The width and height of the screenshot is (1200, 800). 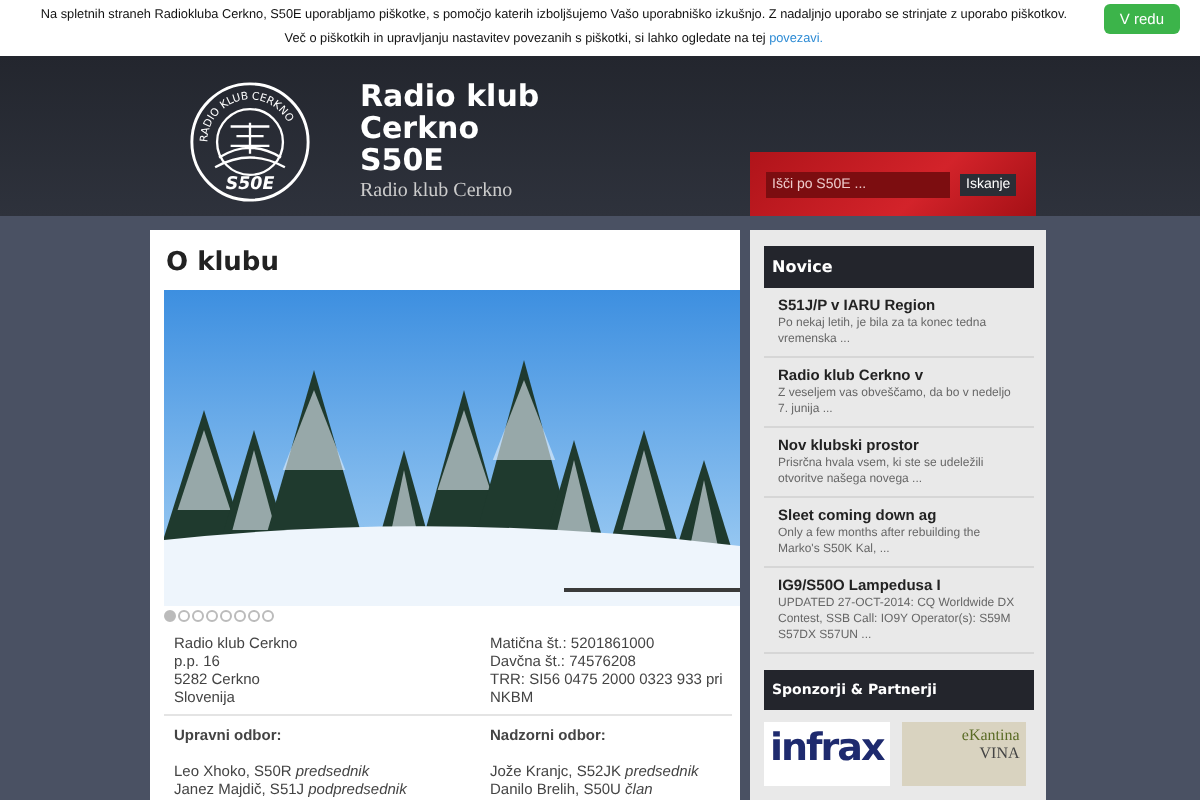 I want to click on site-title: Radio klub Cerkno S50E, so click(x=450, y=128).